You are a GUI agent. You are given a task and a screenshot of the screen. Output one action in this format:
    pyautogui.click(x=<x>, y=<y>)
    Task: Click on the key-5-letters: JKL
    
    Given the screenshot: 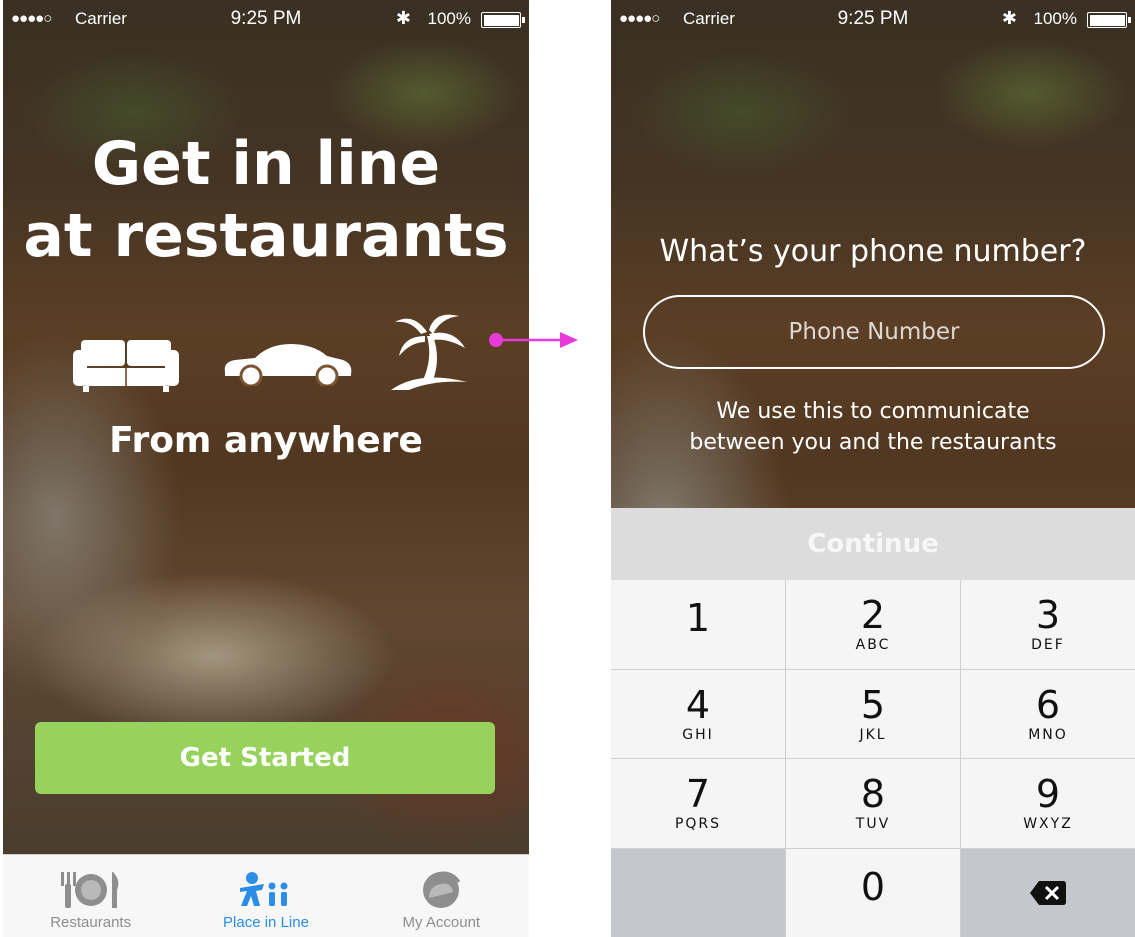 What is the action you would take?
    pyautogui.click(x=873, y=734)
    